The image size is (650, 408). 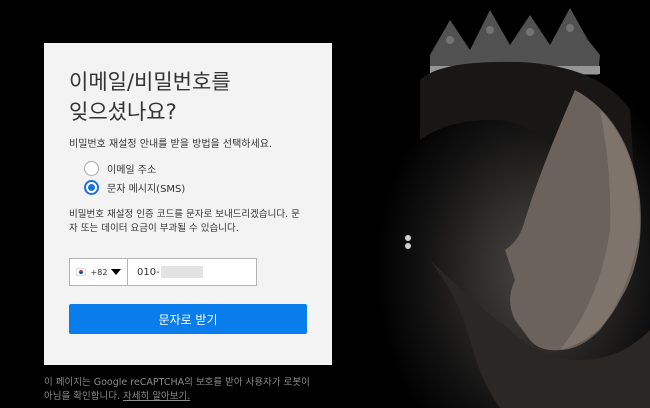 What do you see at coordinates (150, 82) in the screenshot?
I see `title-line-1: 이메일/비밀번호를` at bounding box center [150, 82].